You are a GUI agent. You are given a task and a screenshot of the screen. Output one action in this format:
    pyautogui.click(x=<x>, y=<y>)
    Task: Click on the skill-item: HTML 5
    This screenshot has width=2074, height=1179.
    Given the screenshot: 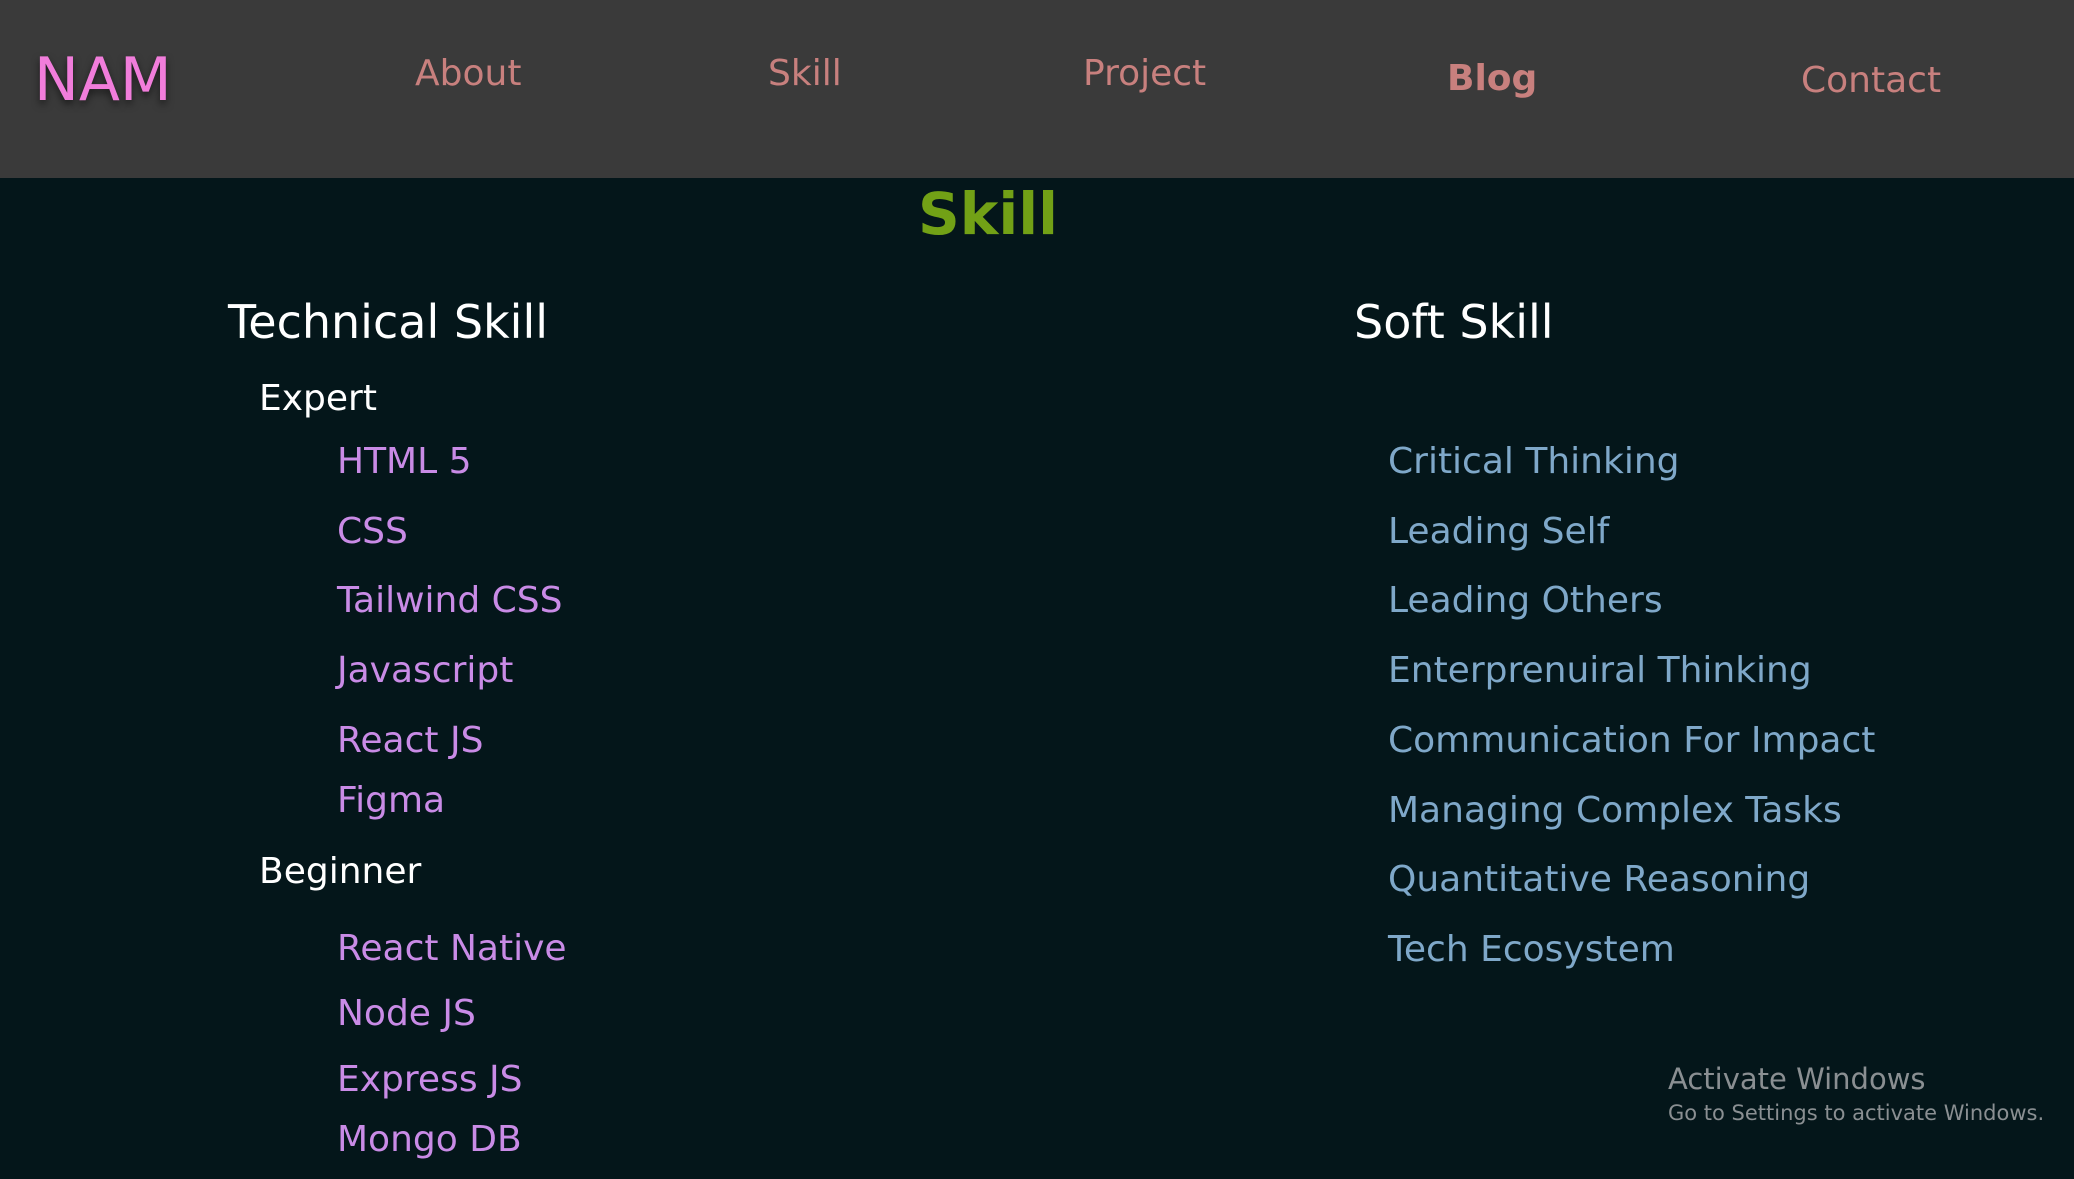 What is the action you would take?
    pyautogui.click(x=404, y=461)
    